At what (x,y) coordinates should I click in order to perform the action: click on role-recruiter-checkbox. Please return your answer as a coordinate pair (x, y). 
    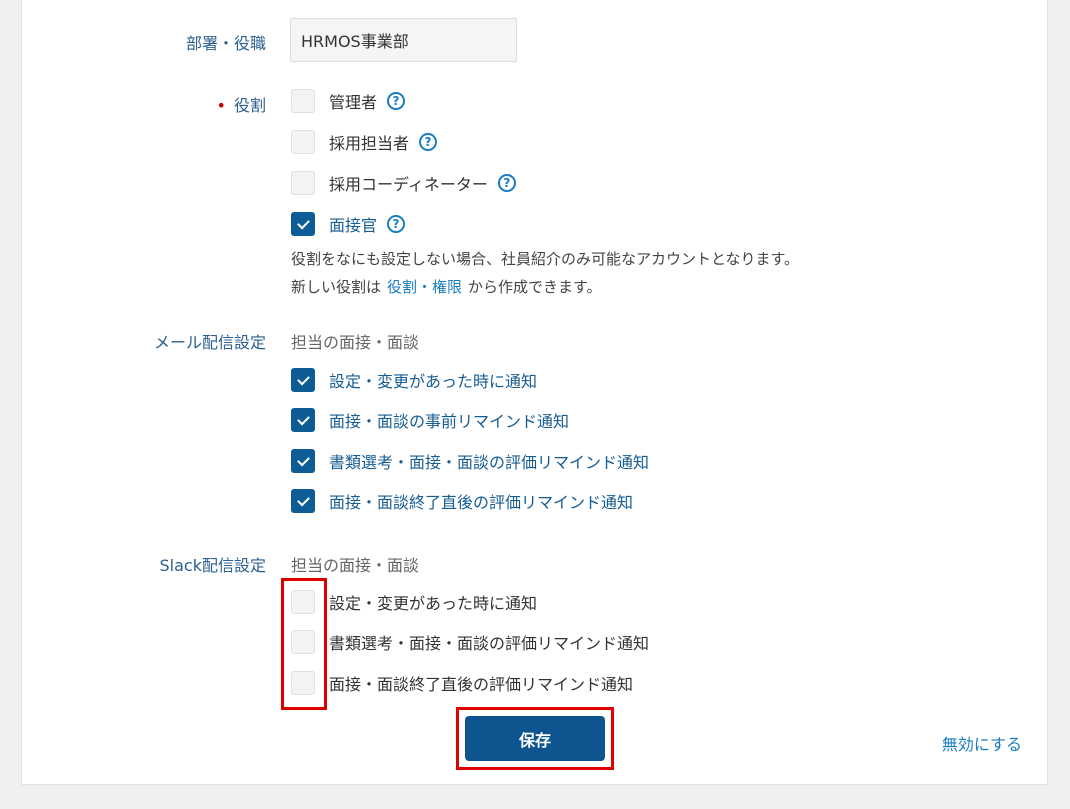
    Looking at the image, I should click on (303, 142).